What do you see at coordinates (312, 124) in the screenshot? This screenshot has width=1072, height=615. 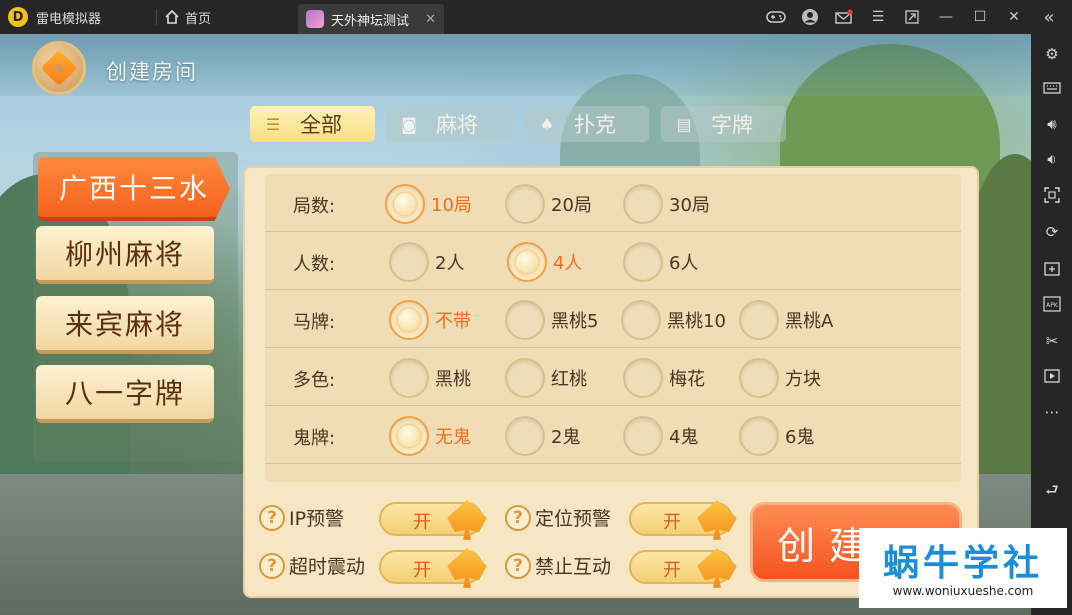 I see `tab-all: ☰ 全部` at bounding box center [312, 124].